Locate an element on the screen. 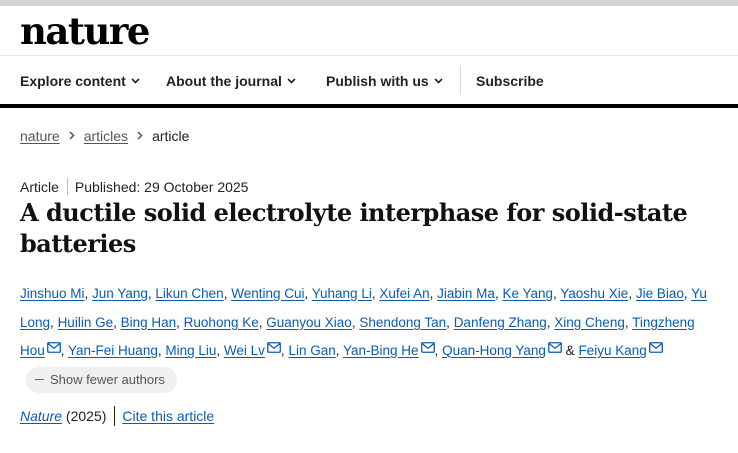 The height and width of the screenshot is (453, 738). show-fewer-authors-button: Show fewer authors is located at coordinates (101, 379).